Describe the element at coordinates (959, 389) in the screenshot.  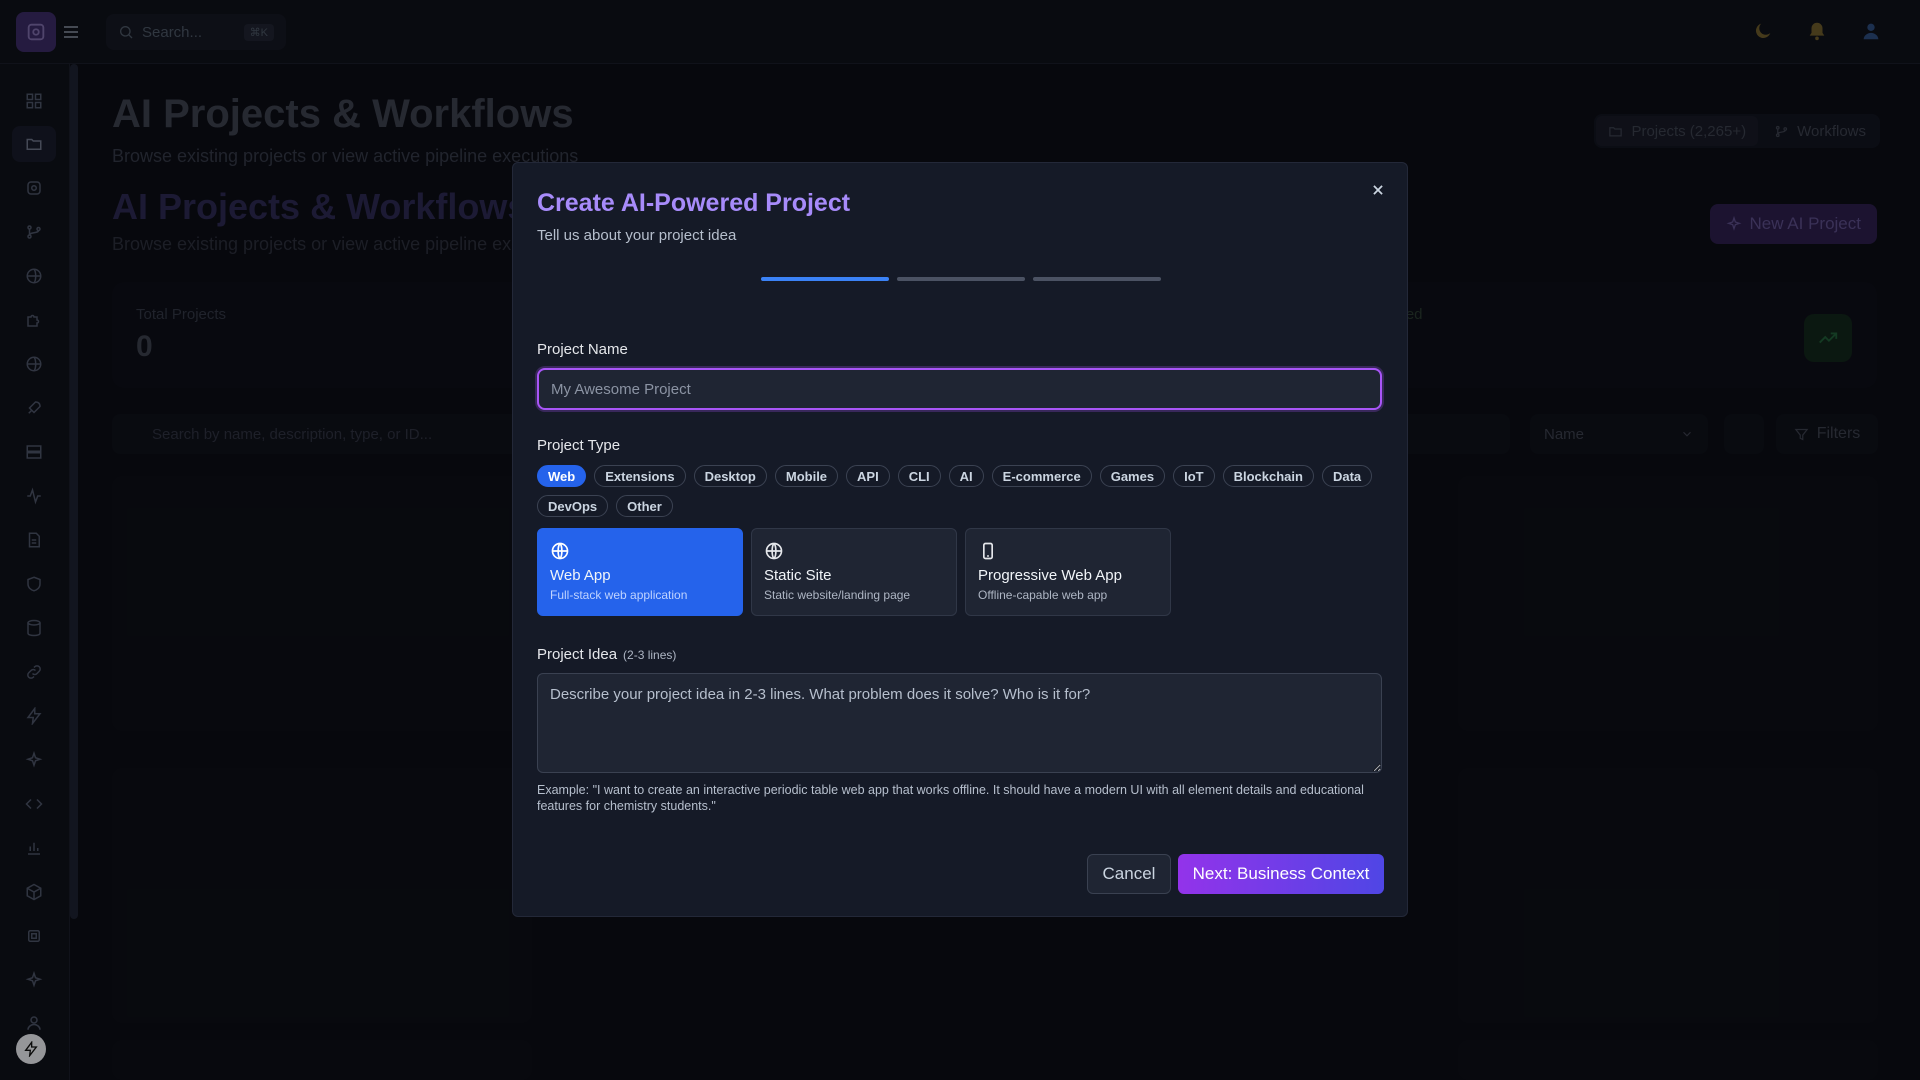
I see `project-name-input` at that location.